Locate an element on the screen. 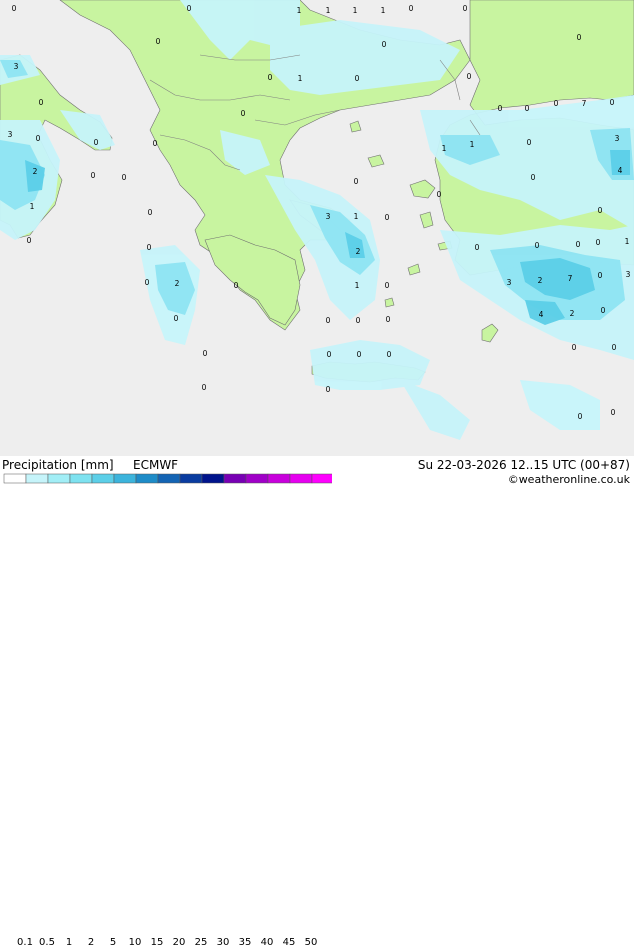  colorbar-tick-label: 40 is located at coordinates (267, 942).